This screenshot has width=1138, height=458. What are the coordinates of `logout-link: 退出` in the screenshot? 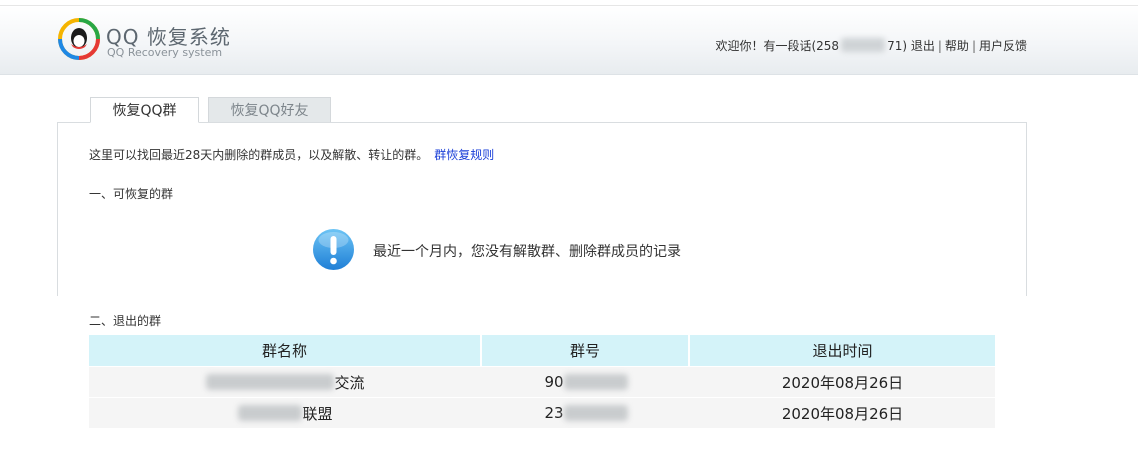 It's located at (923, 46).